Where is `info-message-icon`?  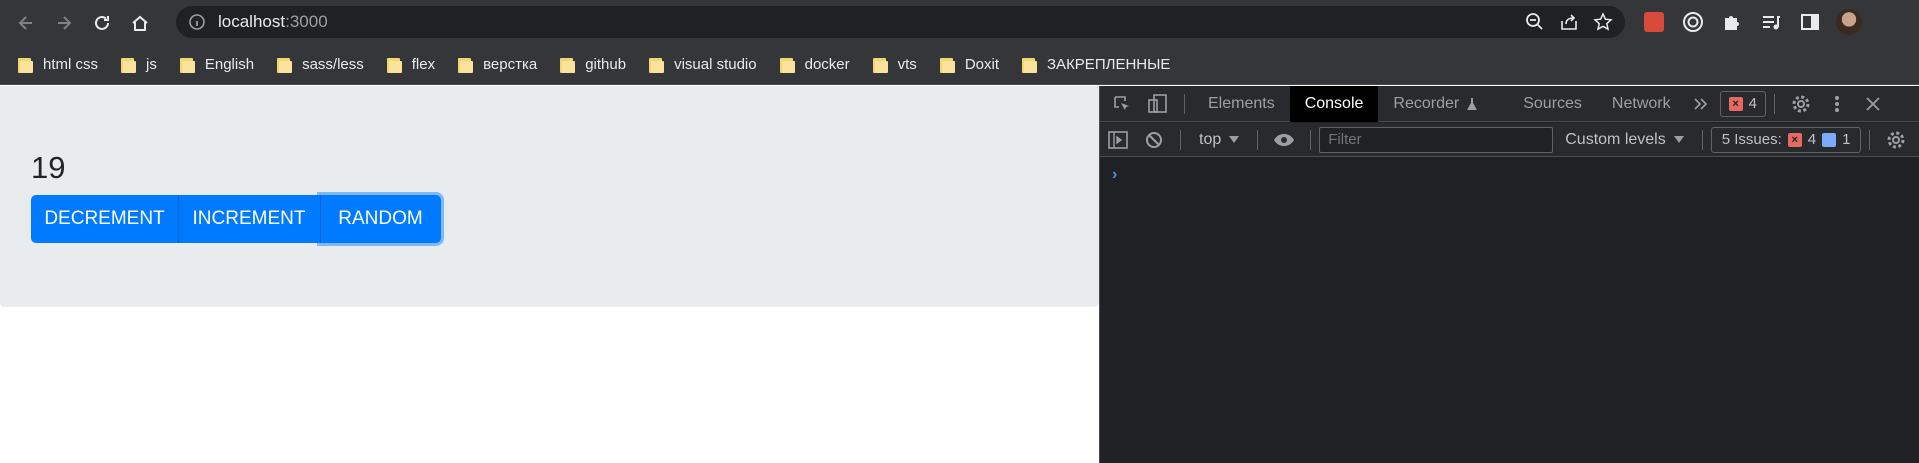
info-message-icon is located at coordinates (1829, 139).